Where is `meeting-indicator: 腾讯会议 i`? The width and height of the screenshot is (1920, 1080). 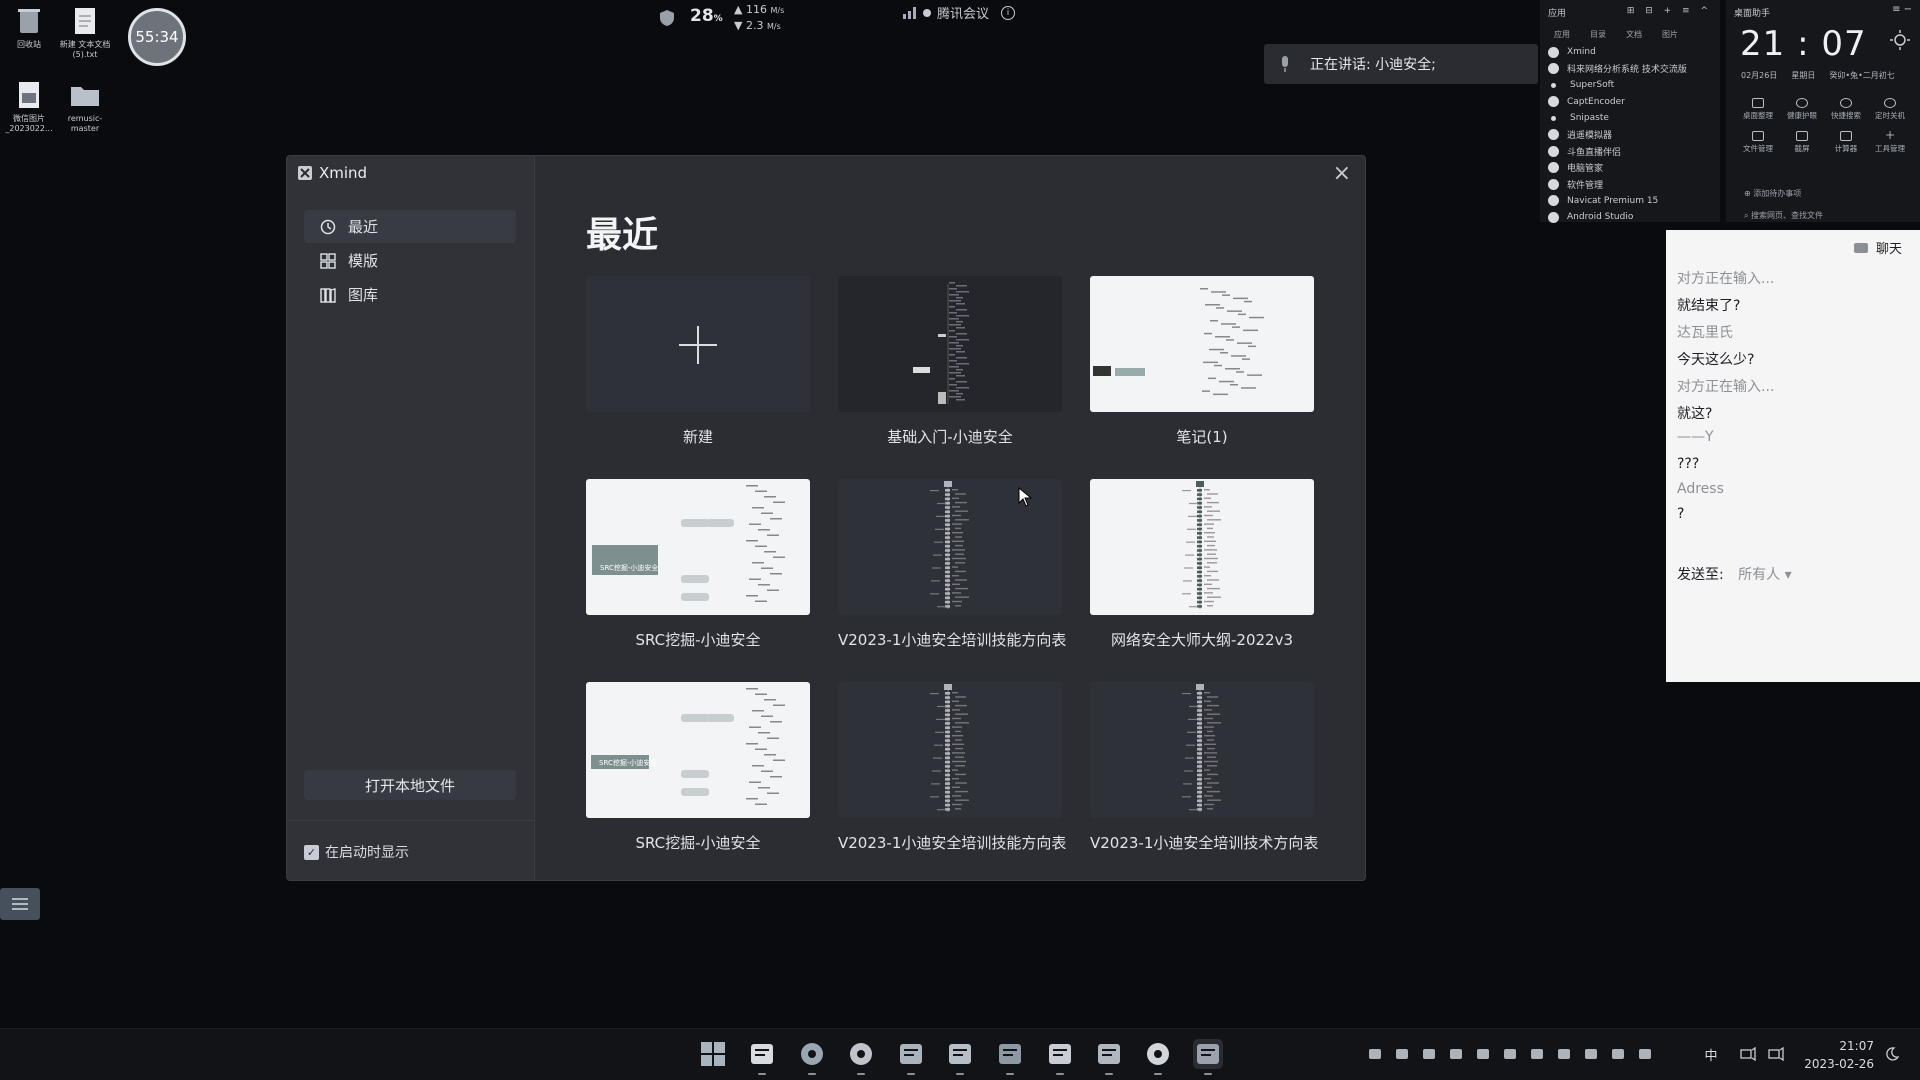 meeting-indicator: 腾讯会议 i is located at coordinates (959, 12).